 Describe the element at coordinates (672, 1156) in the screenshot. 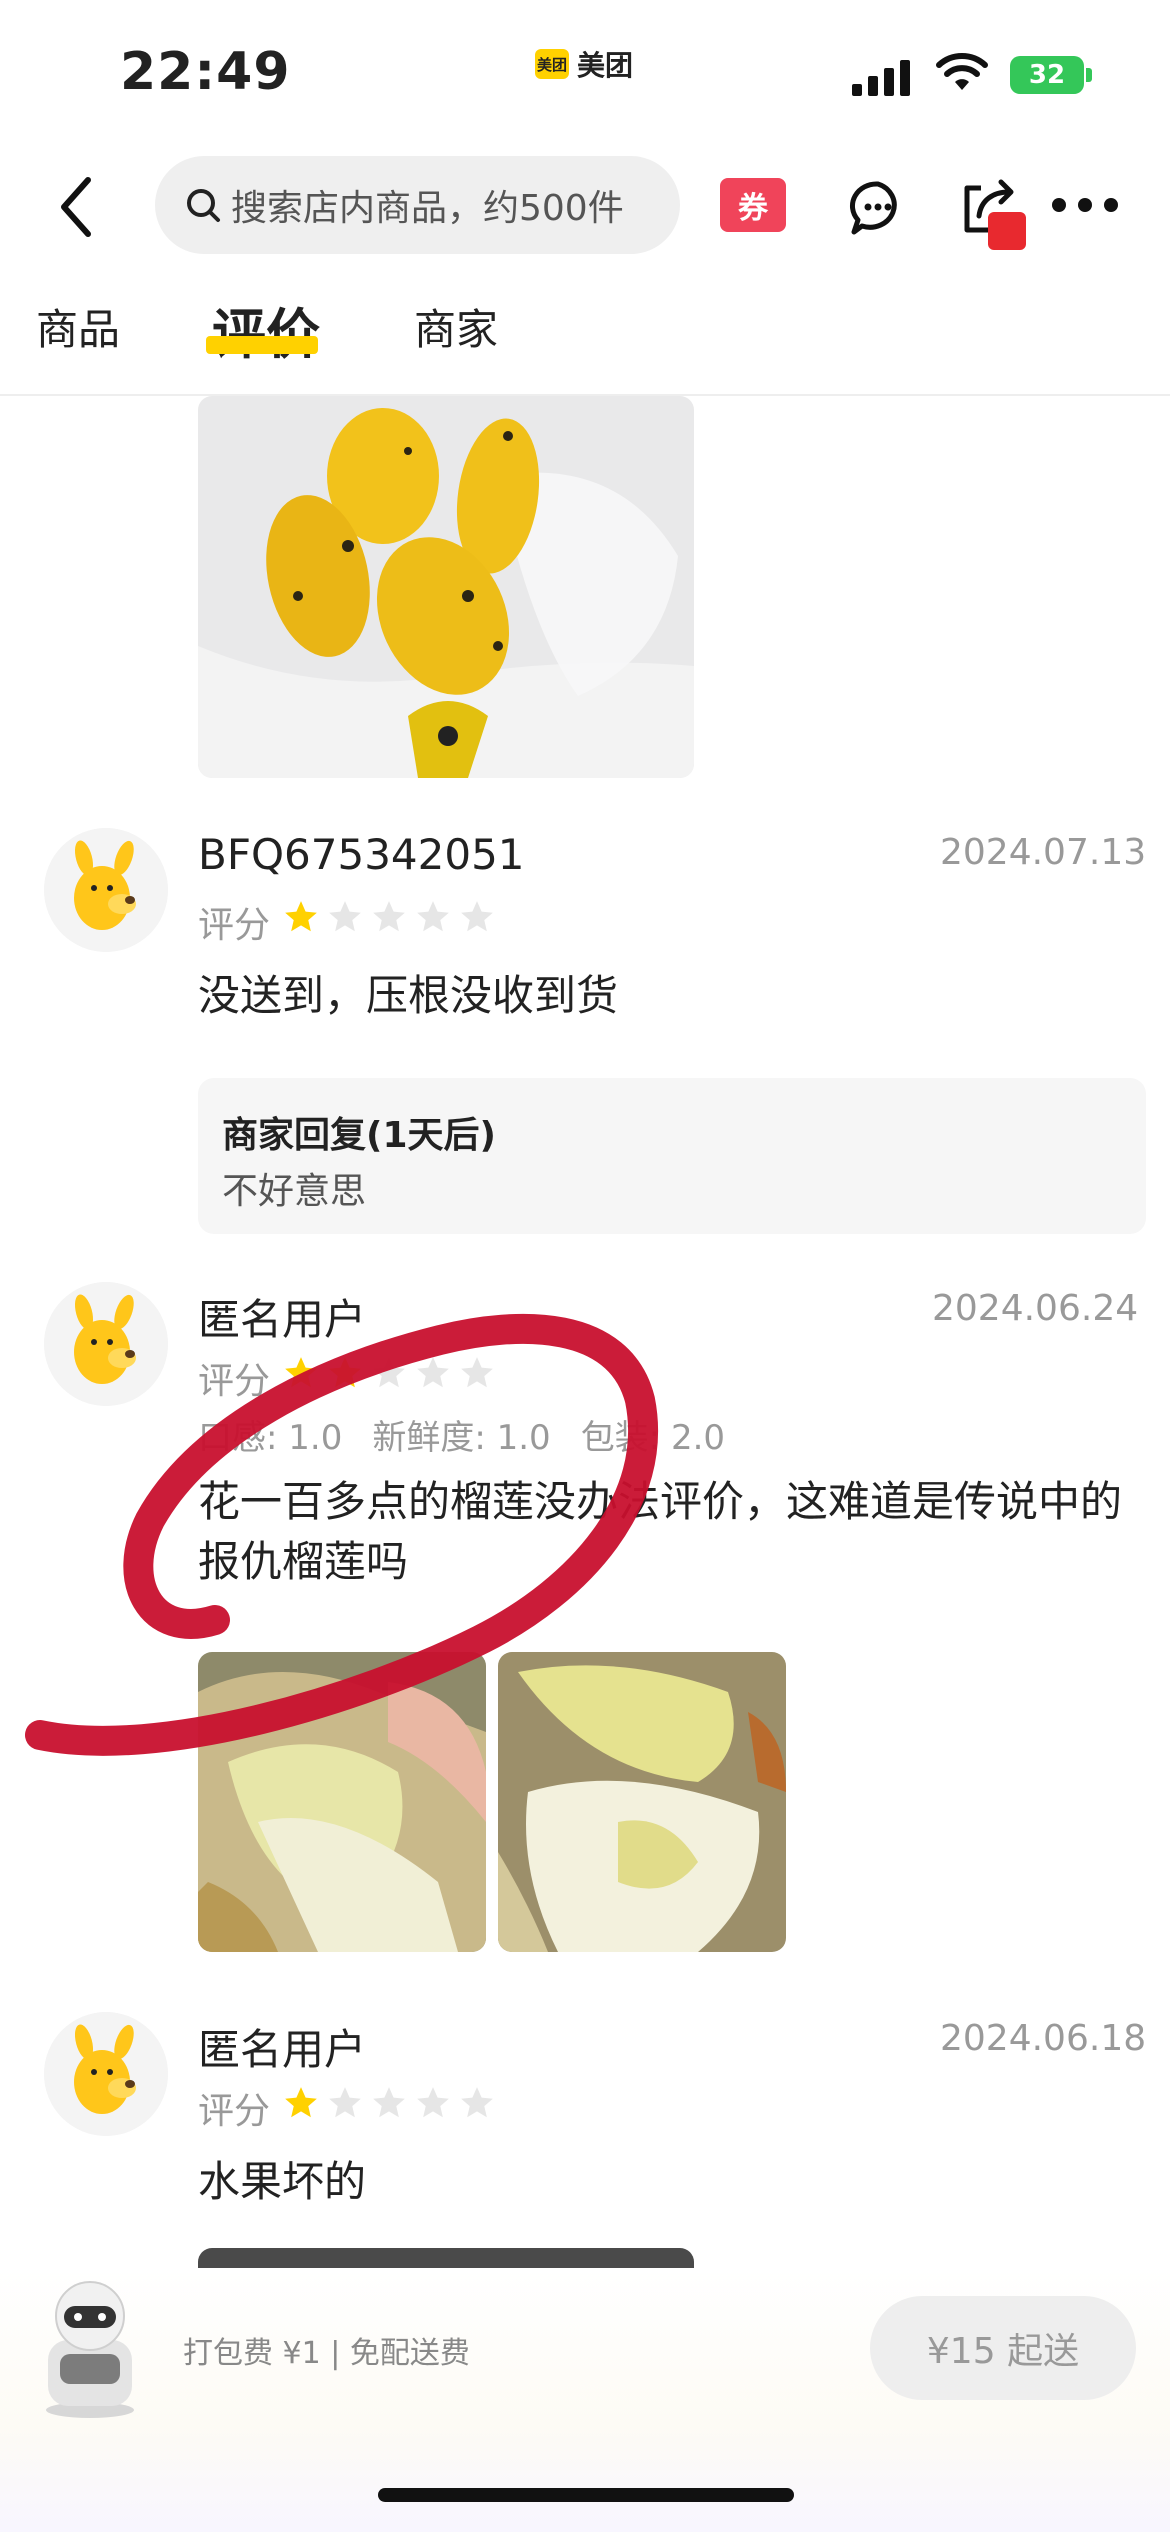

I see `merchant-reply: 商家回复(1天后) 不好意思` at that location.